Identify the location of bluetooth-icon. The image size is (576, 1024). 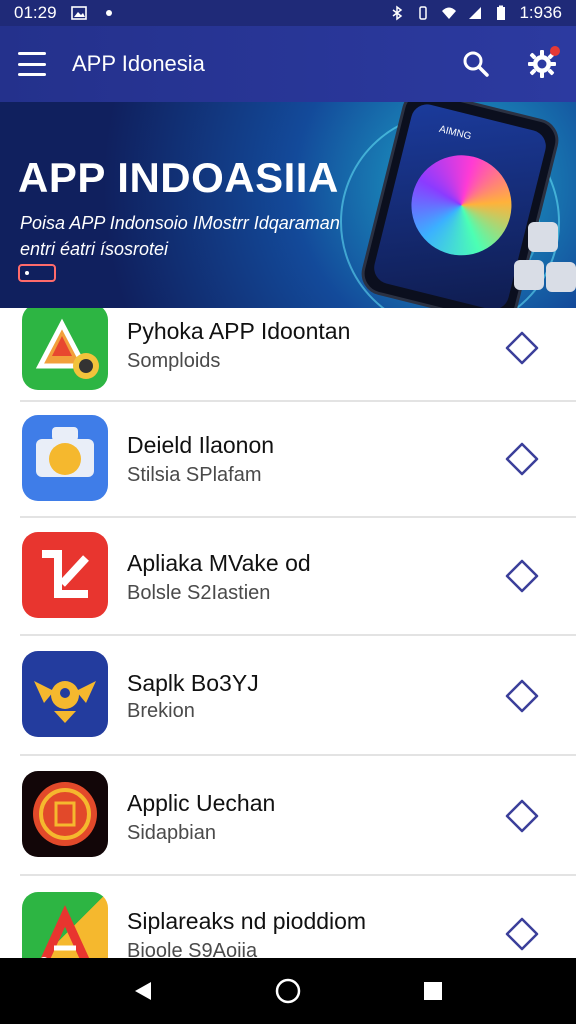
(398, 13).